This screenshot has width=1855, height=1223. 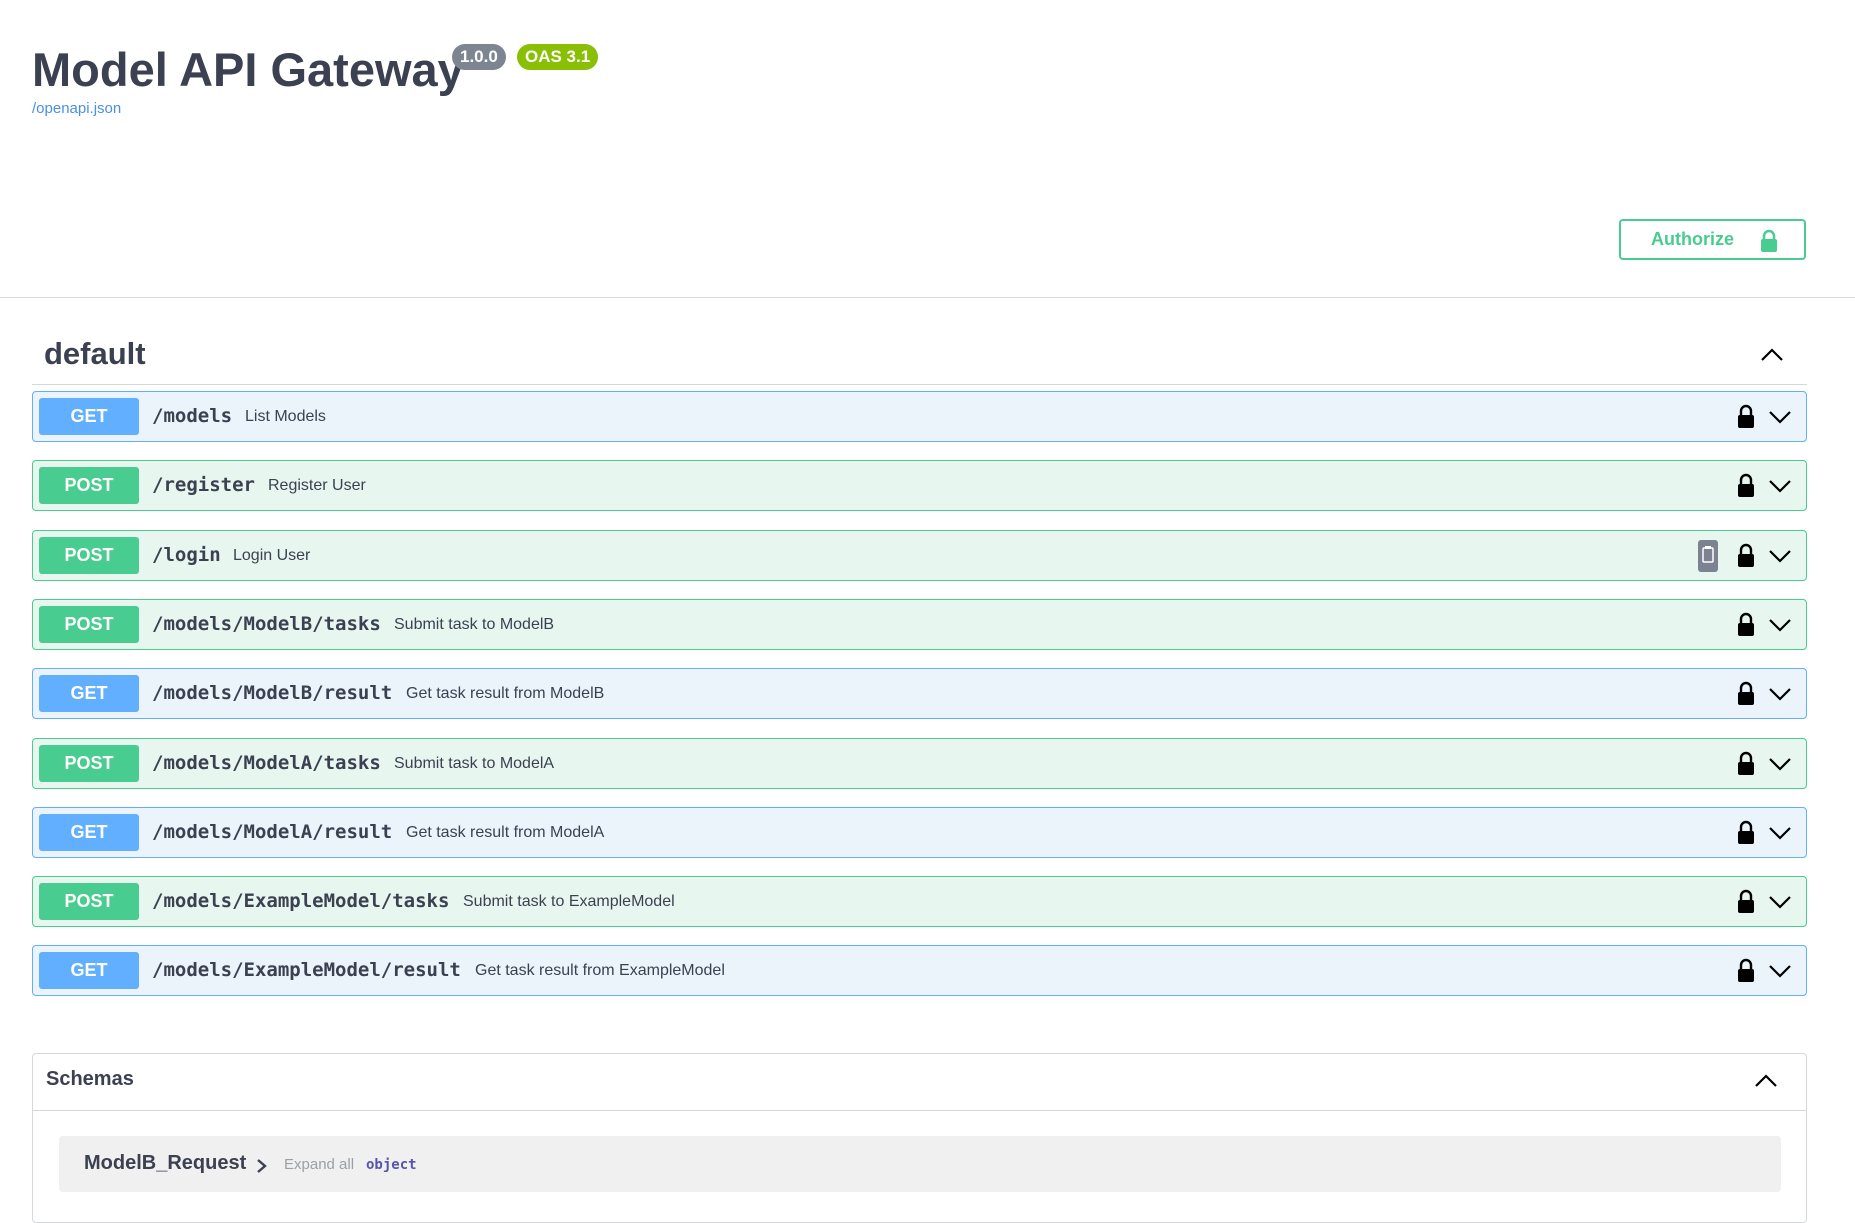 What do you see at coordinates (474, 763) in the screenshot?
I see `operation-summary: Submit task to ModelA` at bounding box center [474, 763].